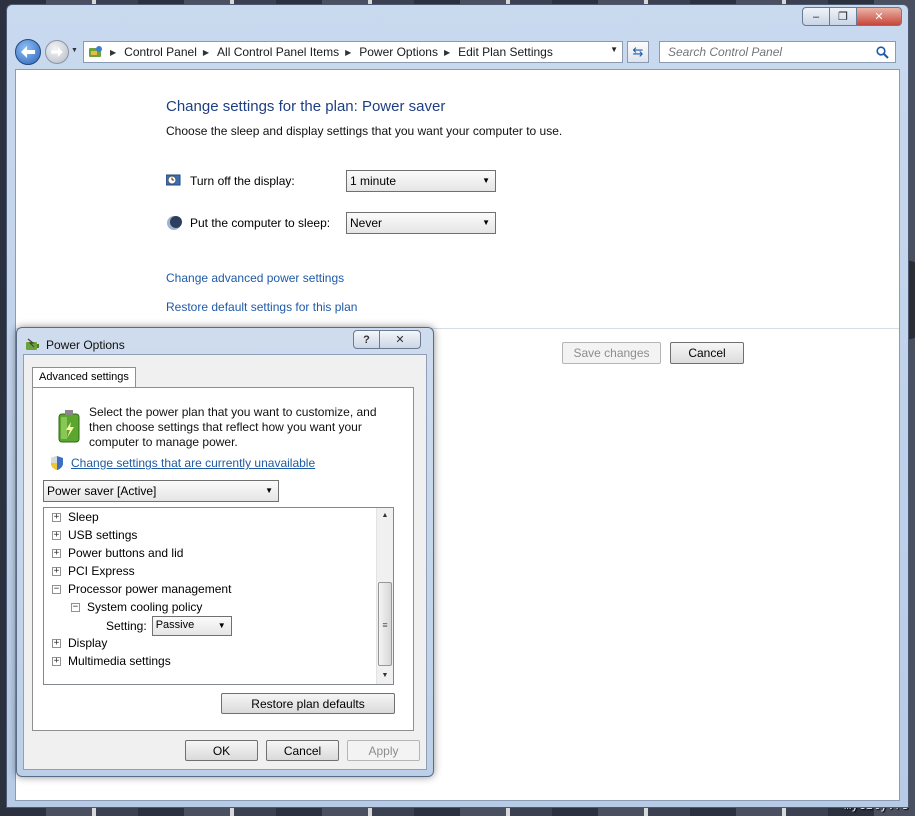  I want to click on search-box, so click(777, 52).